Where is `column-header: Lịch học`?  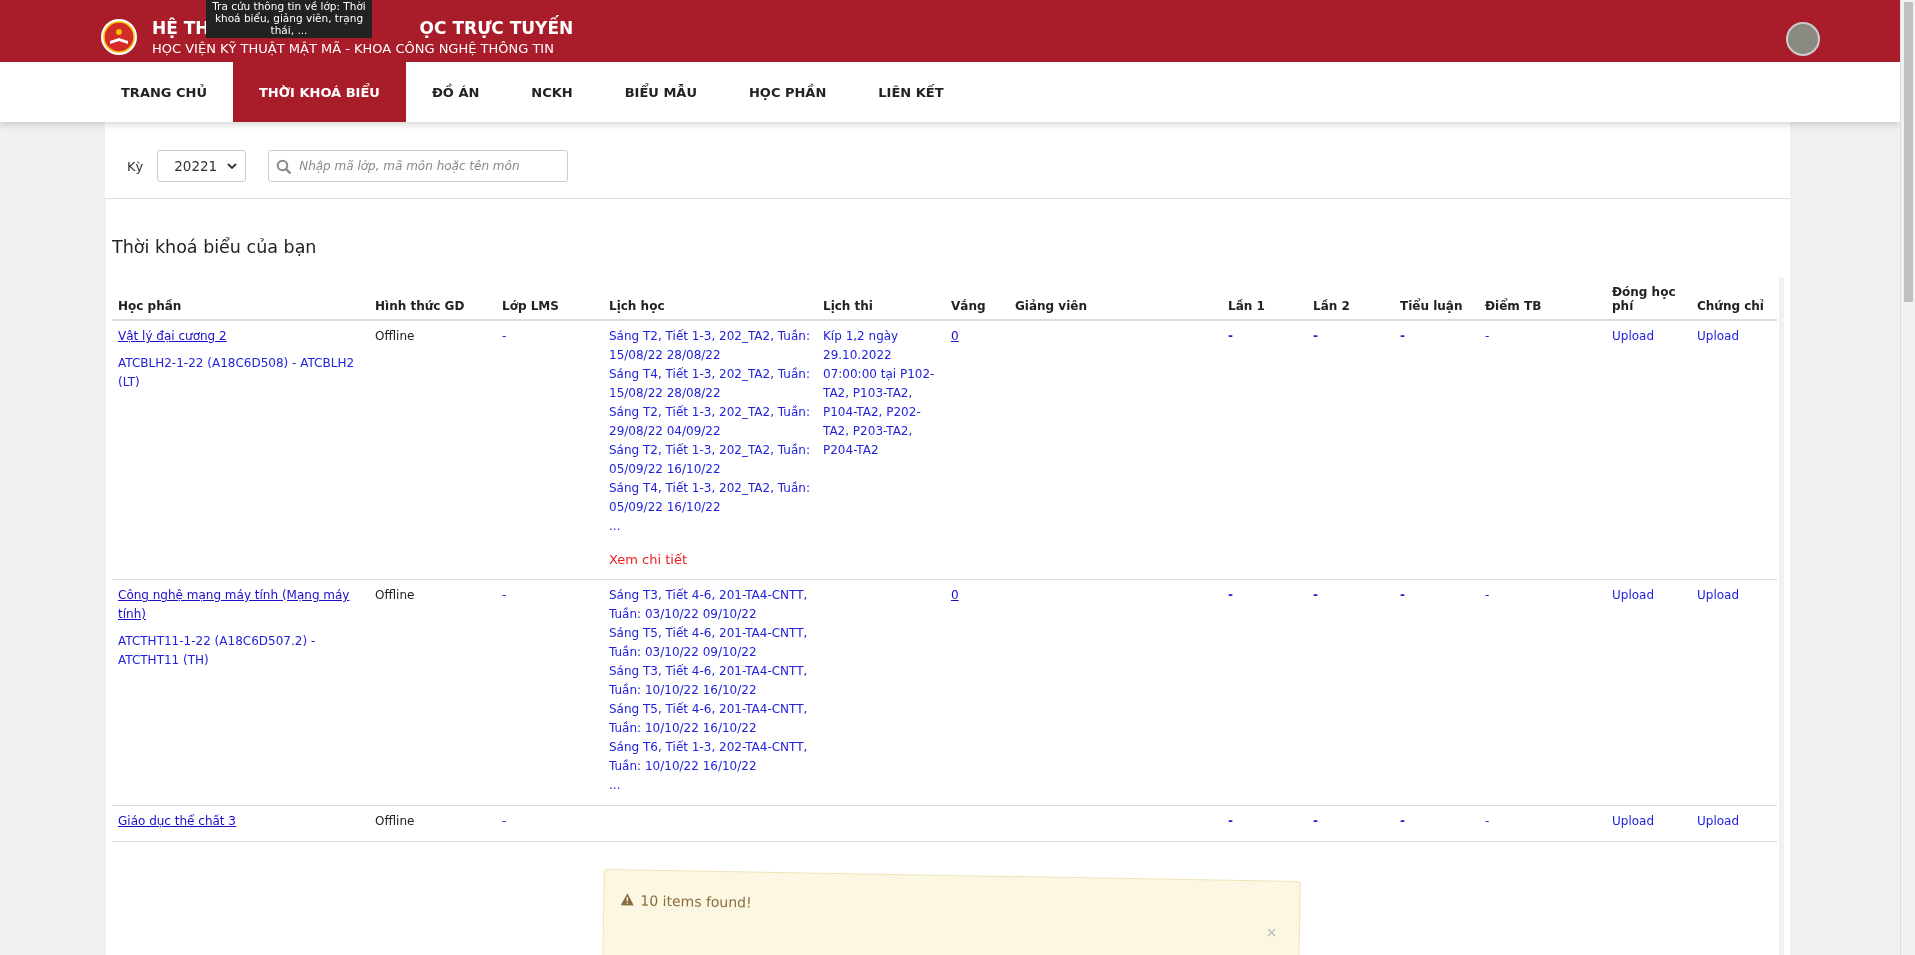 column-header: Lịch học is located at coordinates (710, 298).